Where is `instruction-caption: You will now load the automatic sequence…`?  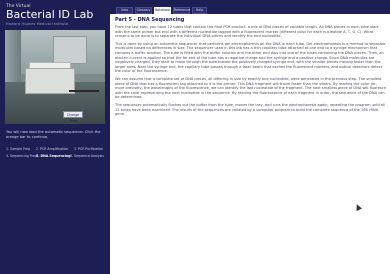 instruction-caption: You will now load the automatic sequence… is located at coordinates (53, 134).